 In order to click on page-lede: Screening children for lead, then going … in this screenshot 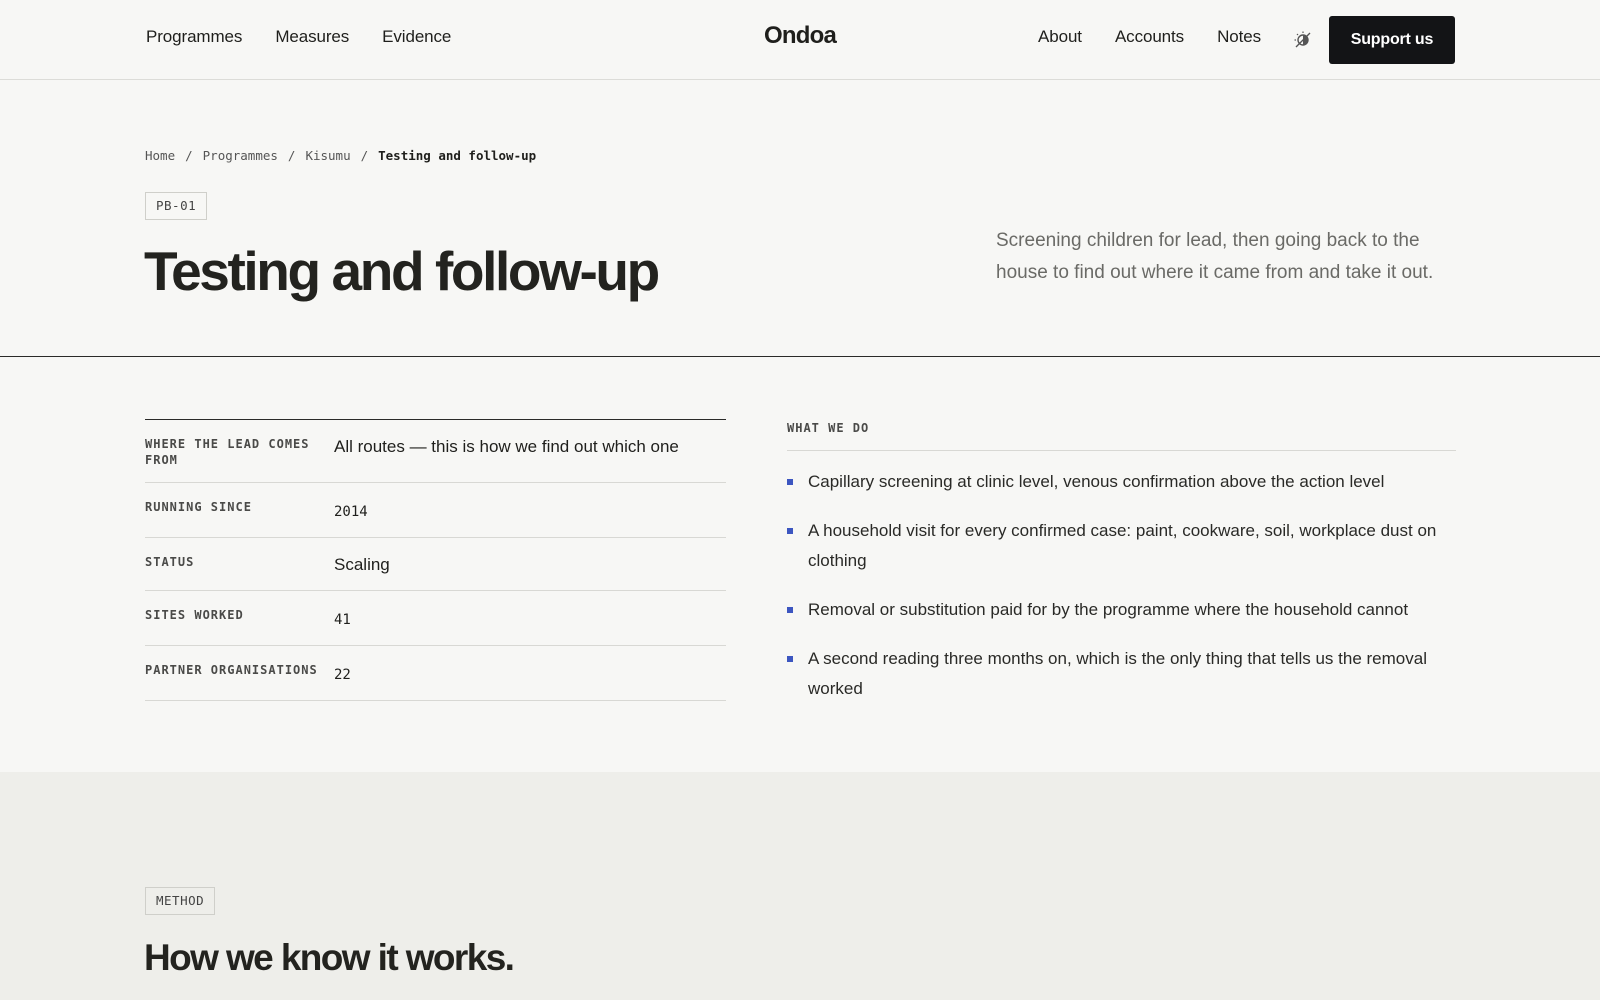, I will do `click(1215, 256)`.